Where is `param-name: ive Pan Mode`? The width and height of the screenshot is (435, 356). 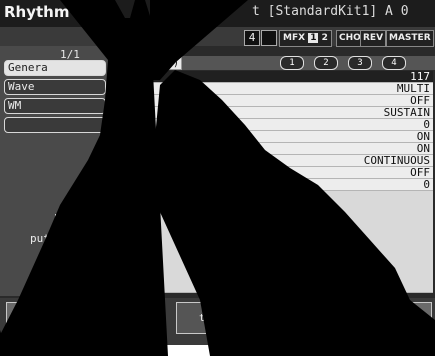 param-name: ive Pan Mode is located at coordinates (156, 160).